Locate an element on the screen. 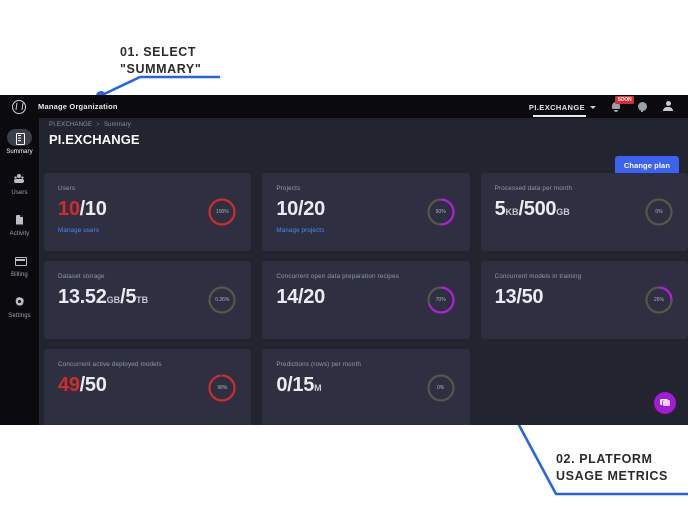  billing-icon is located at coordinates (20, 260).